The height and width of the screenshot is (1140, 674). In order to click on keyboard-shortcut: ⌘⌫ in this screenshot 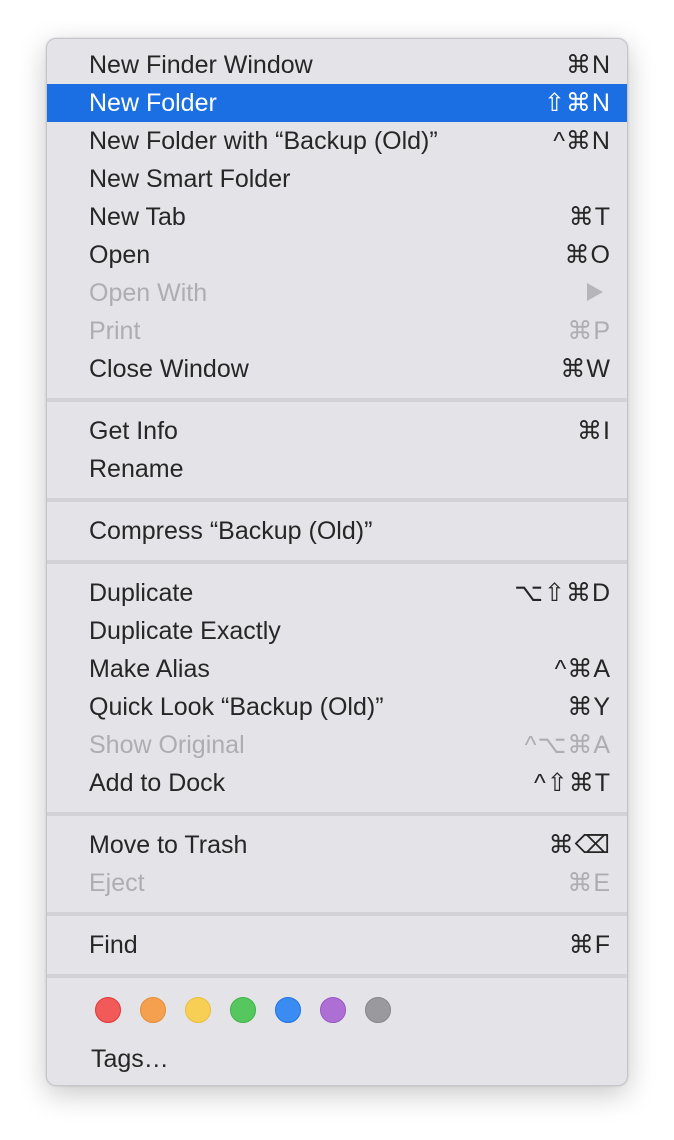, I will do `click(579, 845)`.